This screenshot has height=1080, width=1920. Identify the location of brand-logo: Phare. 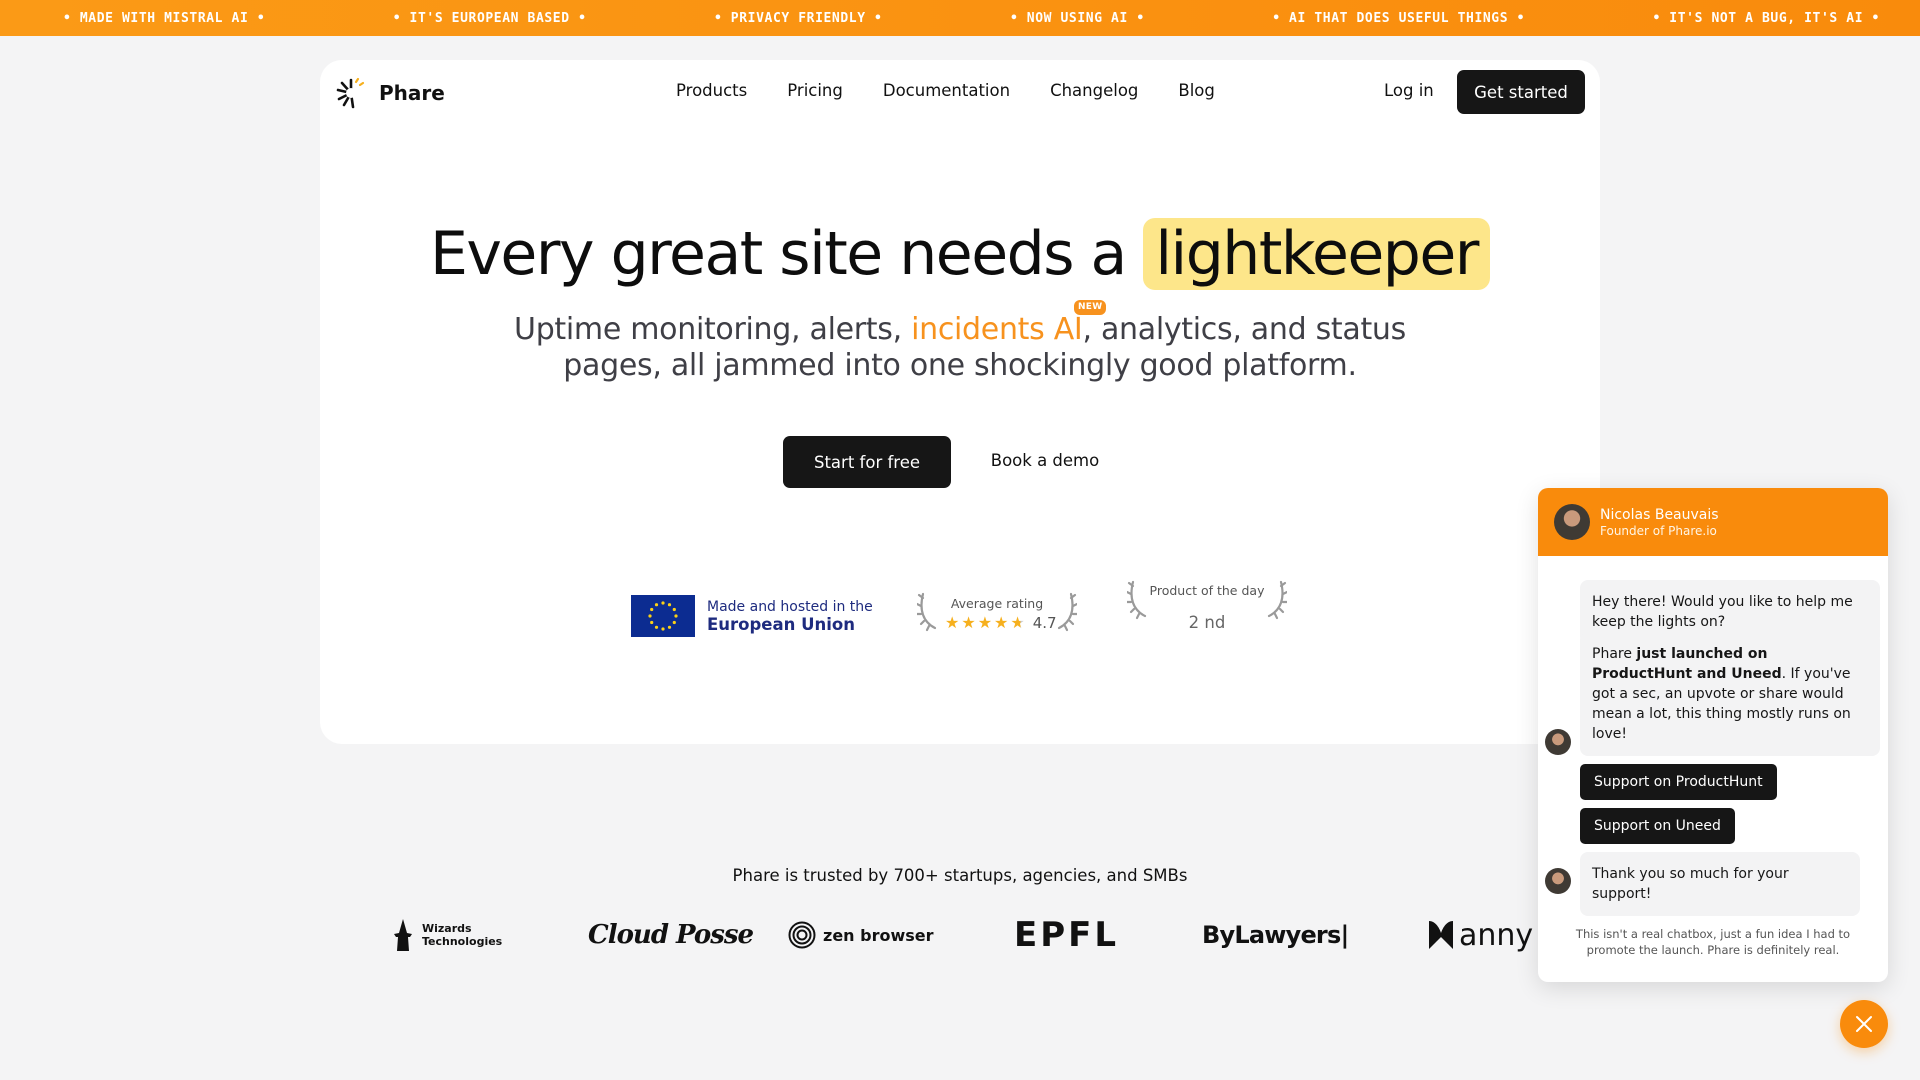
(390, 93).